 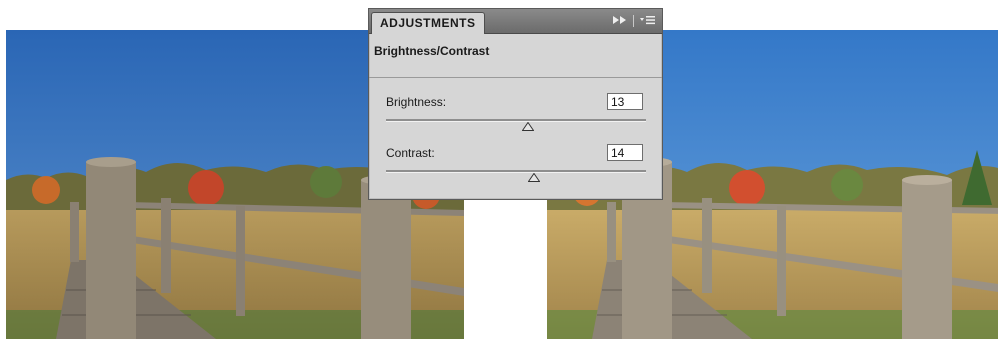 I want to click on brightness-slider-track, so click(x=516, y=120).